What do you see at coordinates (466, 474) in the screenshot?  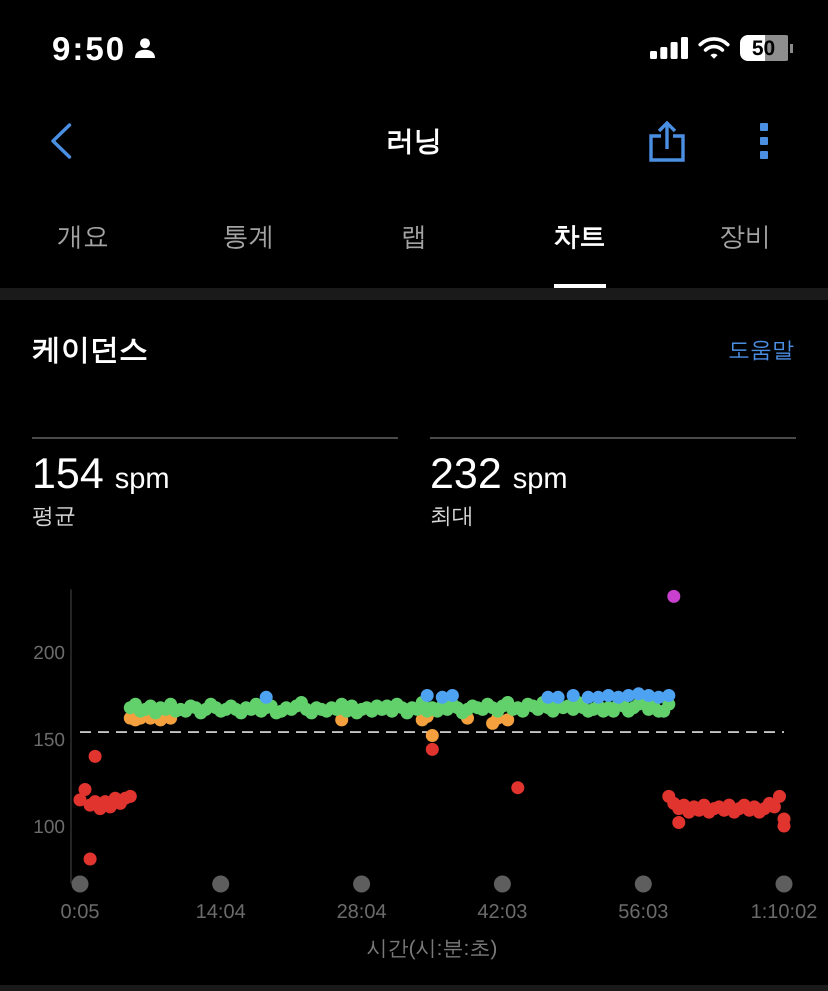 I see `stat-value: 232` at bounding box center [466, 474].